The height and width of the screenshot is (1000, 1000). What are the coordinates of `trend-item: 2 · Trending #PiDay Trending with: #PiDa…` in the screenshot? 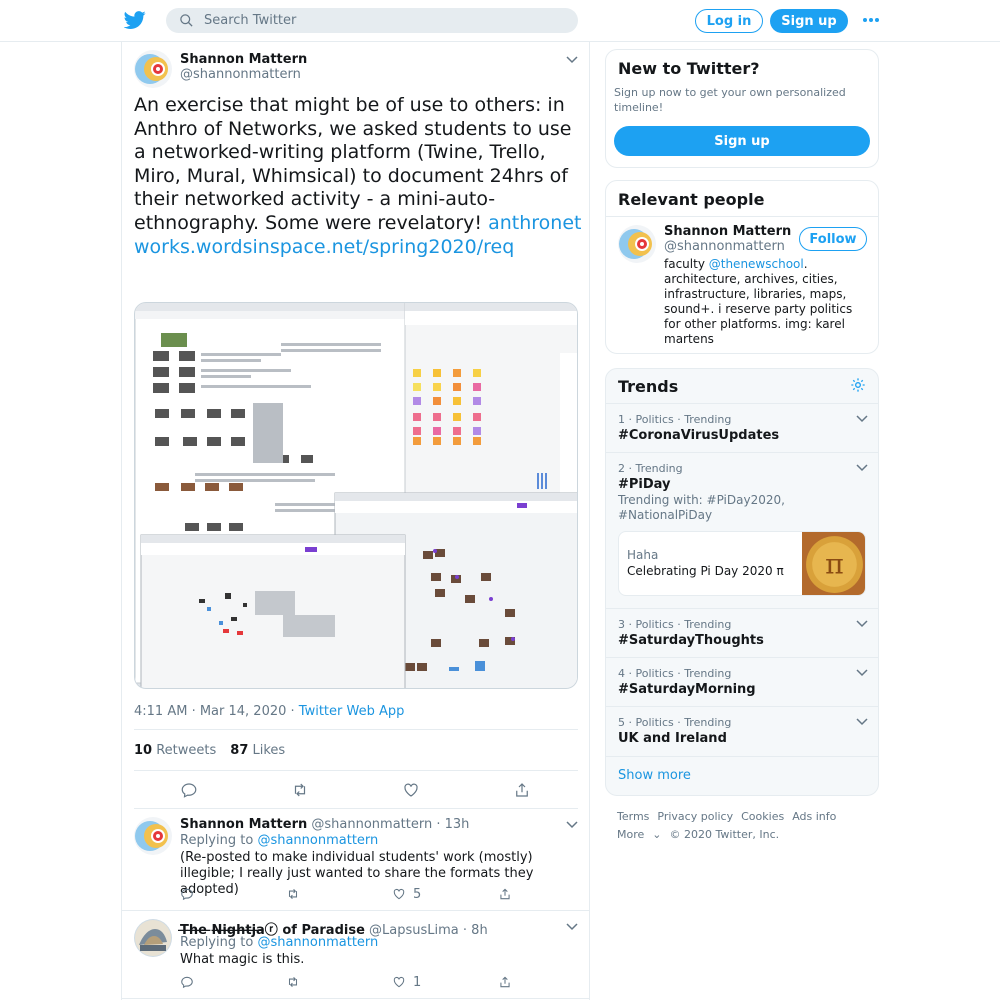 It's located at (742, 530).